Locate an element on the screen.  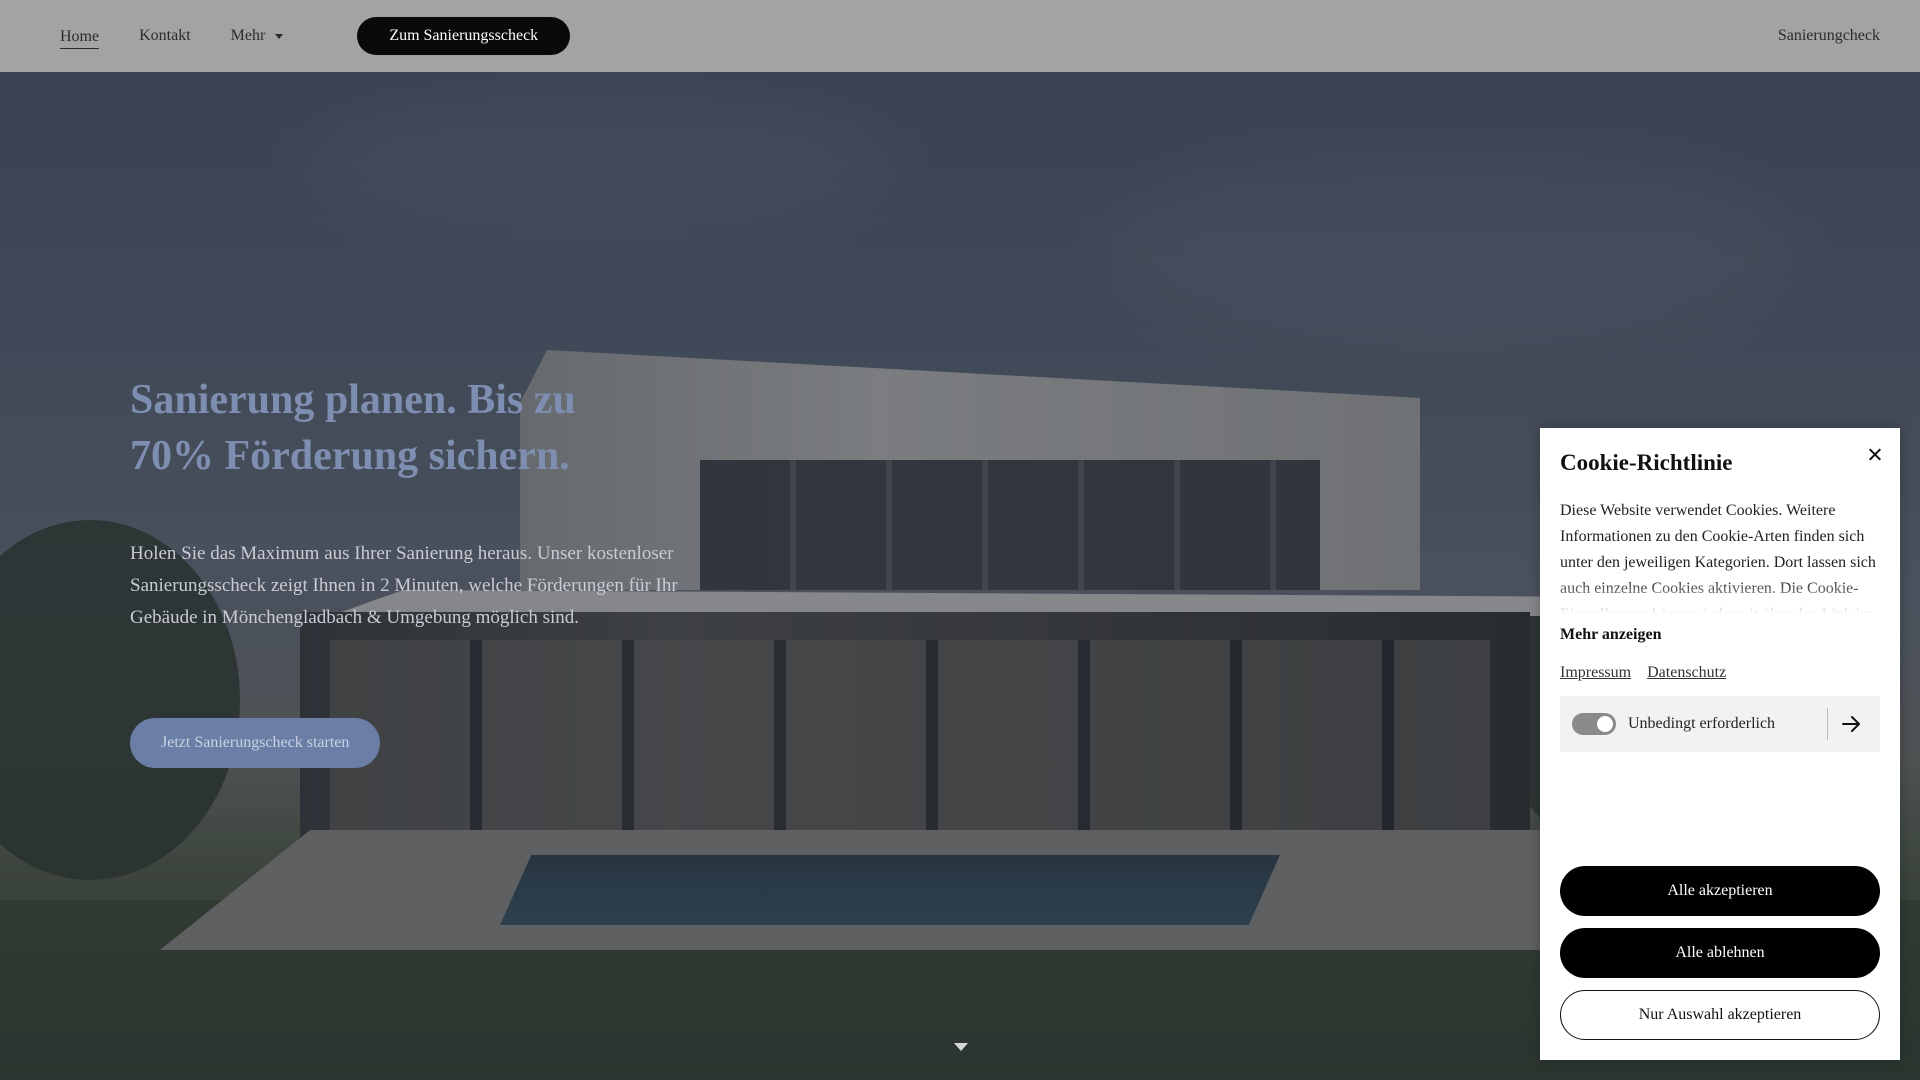
sanierungscheck-cta-button: Zum Sanierungsscheck is located at coordinates (464, 36).